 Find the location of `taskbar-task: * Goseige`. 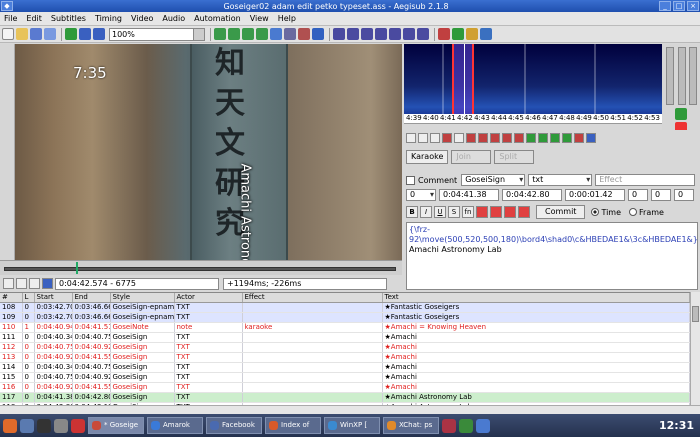

taskbar-task: * Goseige is located at coordinates (116, 425).